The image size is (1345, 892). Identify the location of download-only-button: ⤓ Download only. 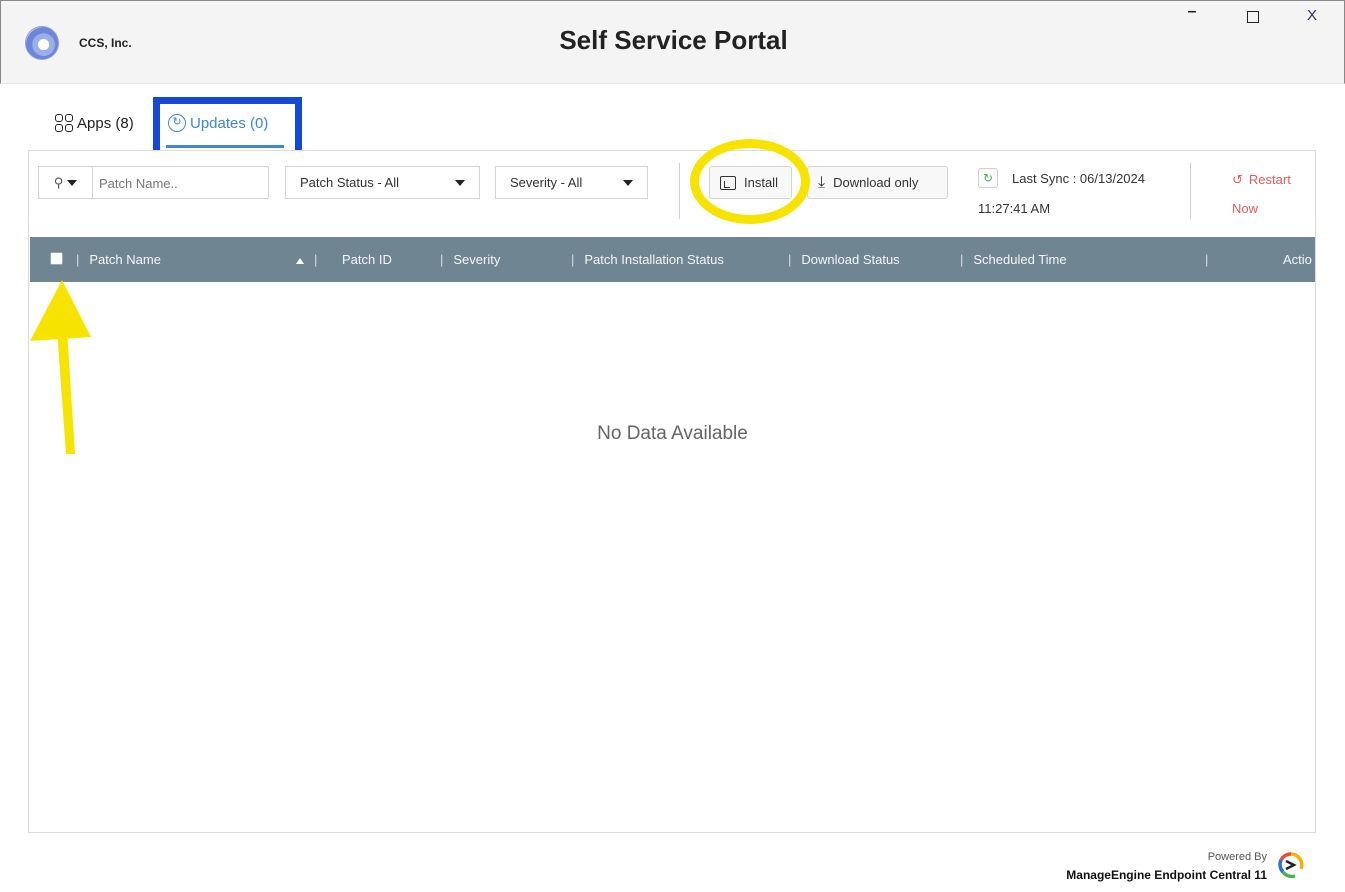
(877, 182).